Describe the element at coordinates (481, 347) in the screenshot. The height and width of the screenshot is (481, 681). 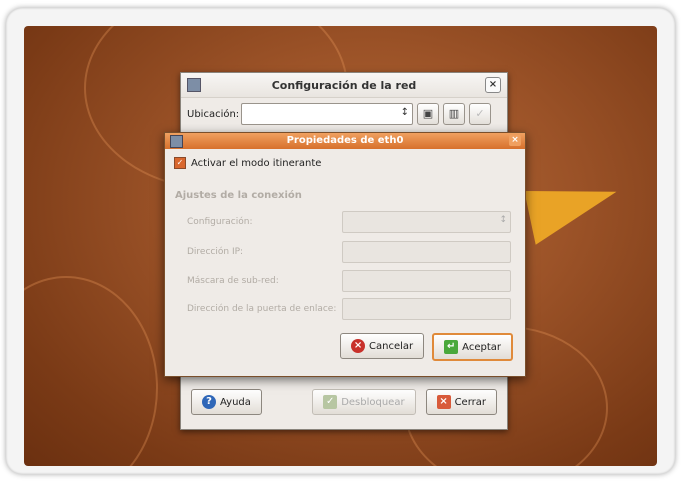
I see `accept-button-label: Aceptar` at that location.